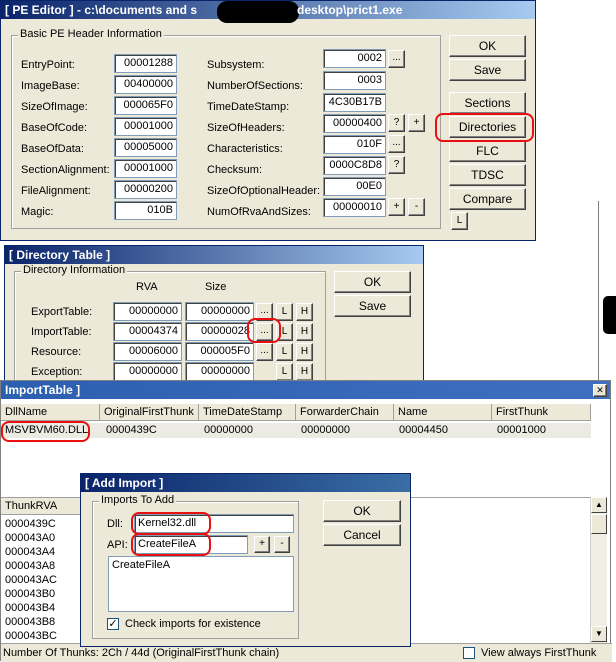 This screenshot has height=662, width=616. Describe the element at coordinates (487, 46) in the screenshot. I see `pe-ok-button: OK` at that location.